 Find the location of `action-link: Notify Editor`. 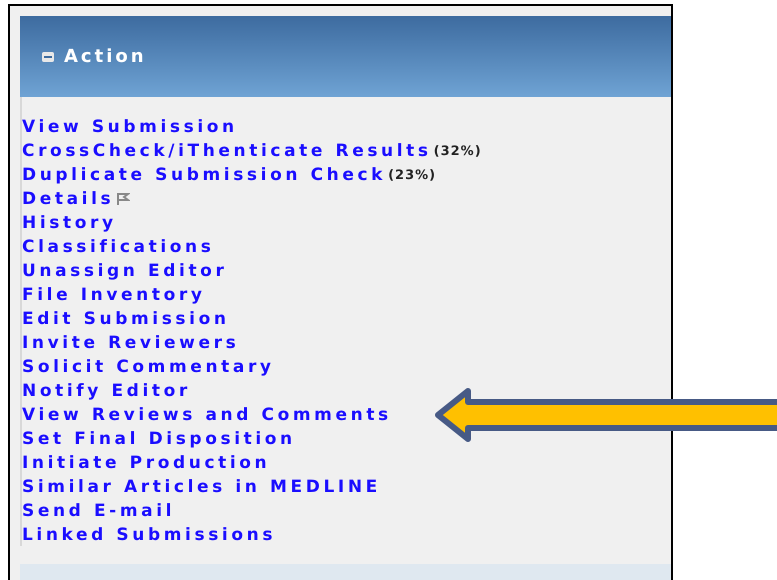

action-link: Notify Editor is located at coordinates (106, 391).